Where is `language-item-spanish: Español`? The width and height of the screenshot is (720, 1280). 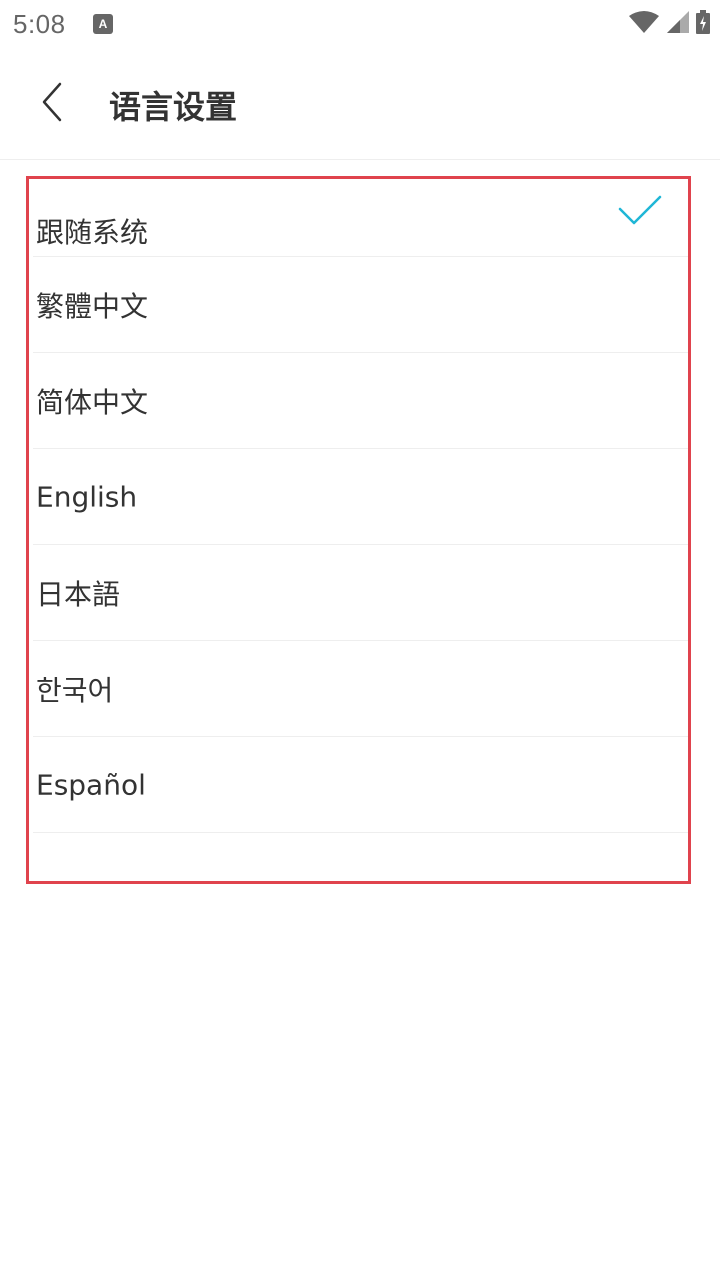 language-item-spanish: Español is located at coordinates (360, 785).